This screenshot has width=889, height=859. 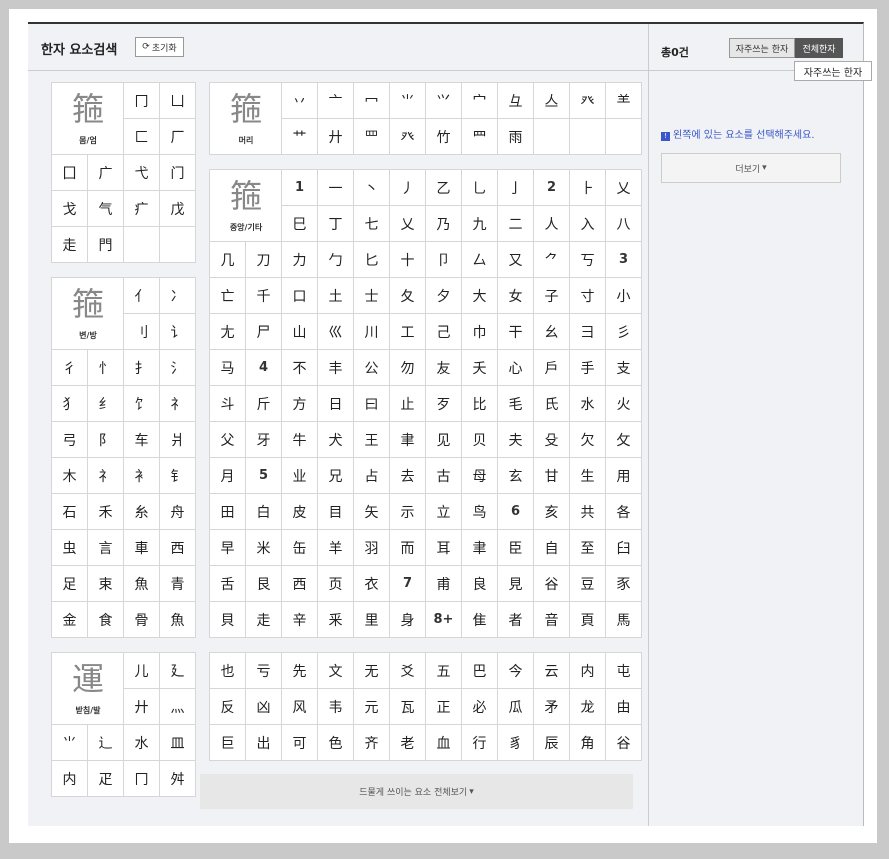 I want to click on element-cell: 癶, so click(x=588, y=101).